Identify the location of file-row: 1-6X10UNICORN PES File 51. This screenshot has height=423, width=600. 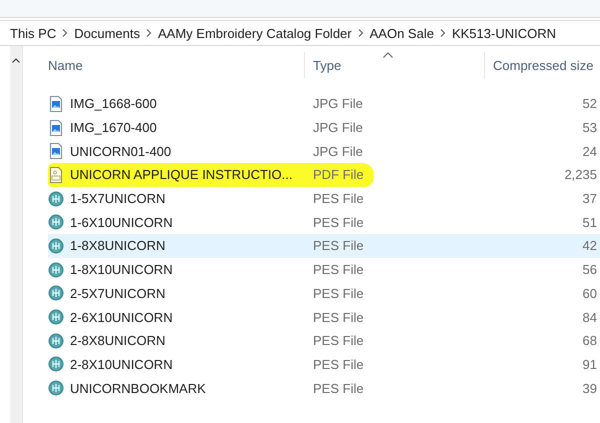
(324, 222).